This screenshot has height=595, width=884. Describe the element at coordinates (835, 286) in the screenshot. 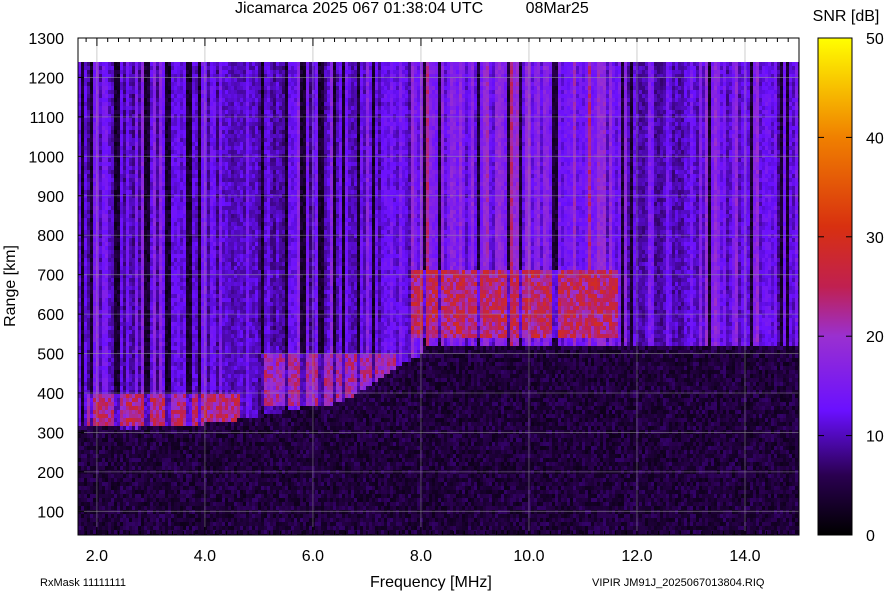

I see `colorbar` at that location.